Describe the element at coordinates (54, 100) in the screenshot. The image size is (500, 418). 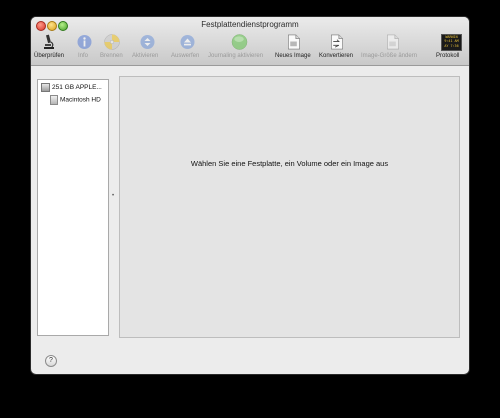
I see `volume-icon` at that location.